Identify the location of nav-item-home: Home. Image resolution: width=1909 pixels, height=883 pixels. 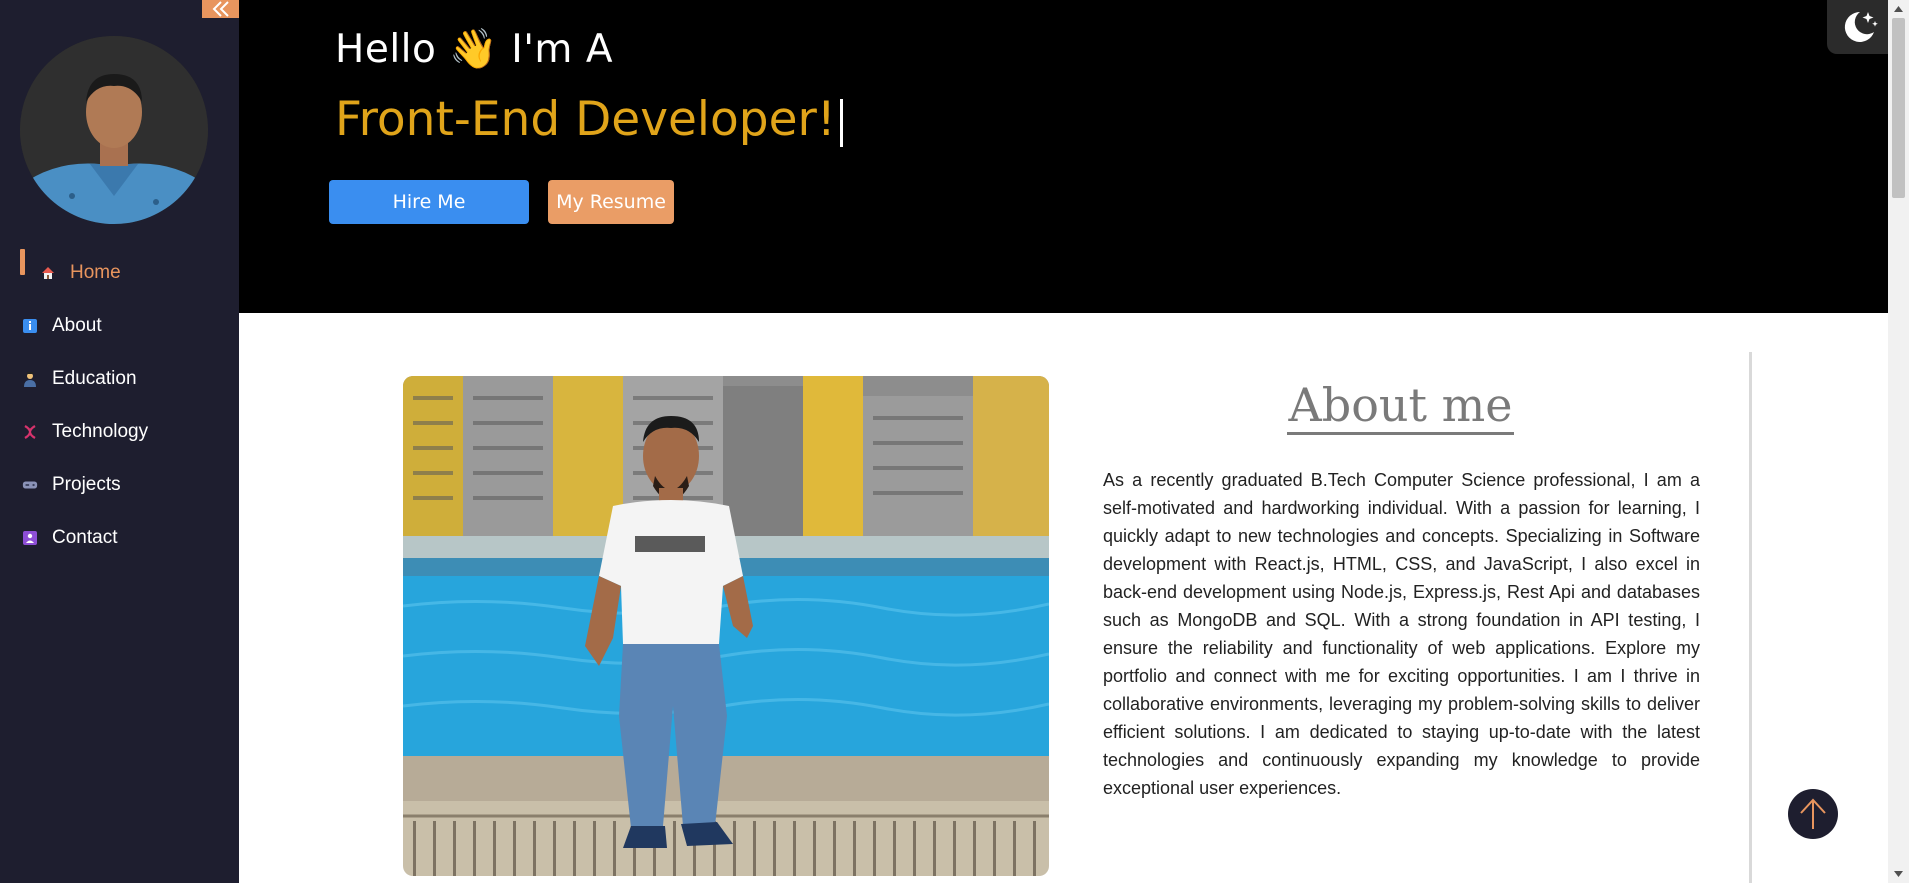
(119, 272).